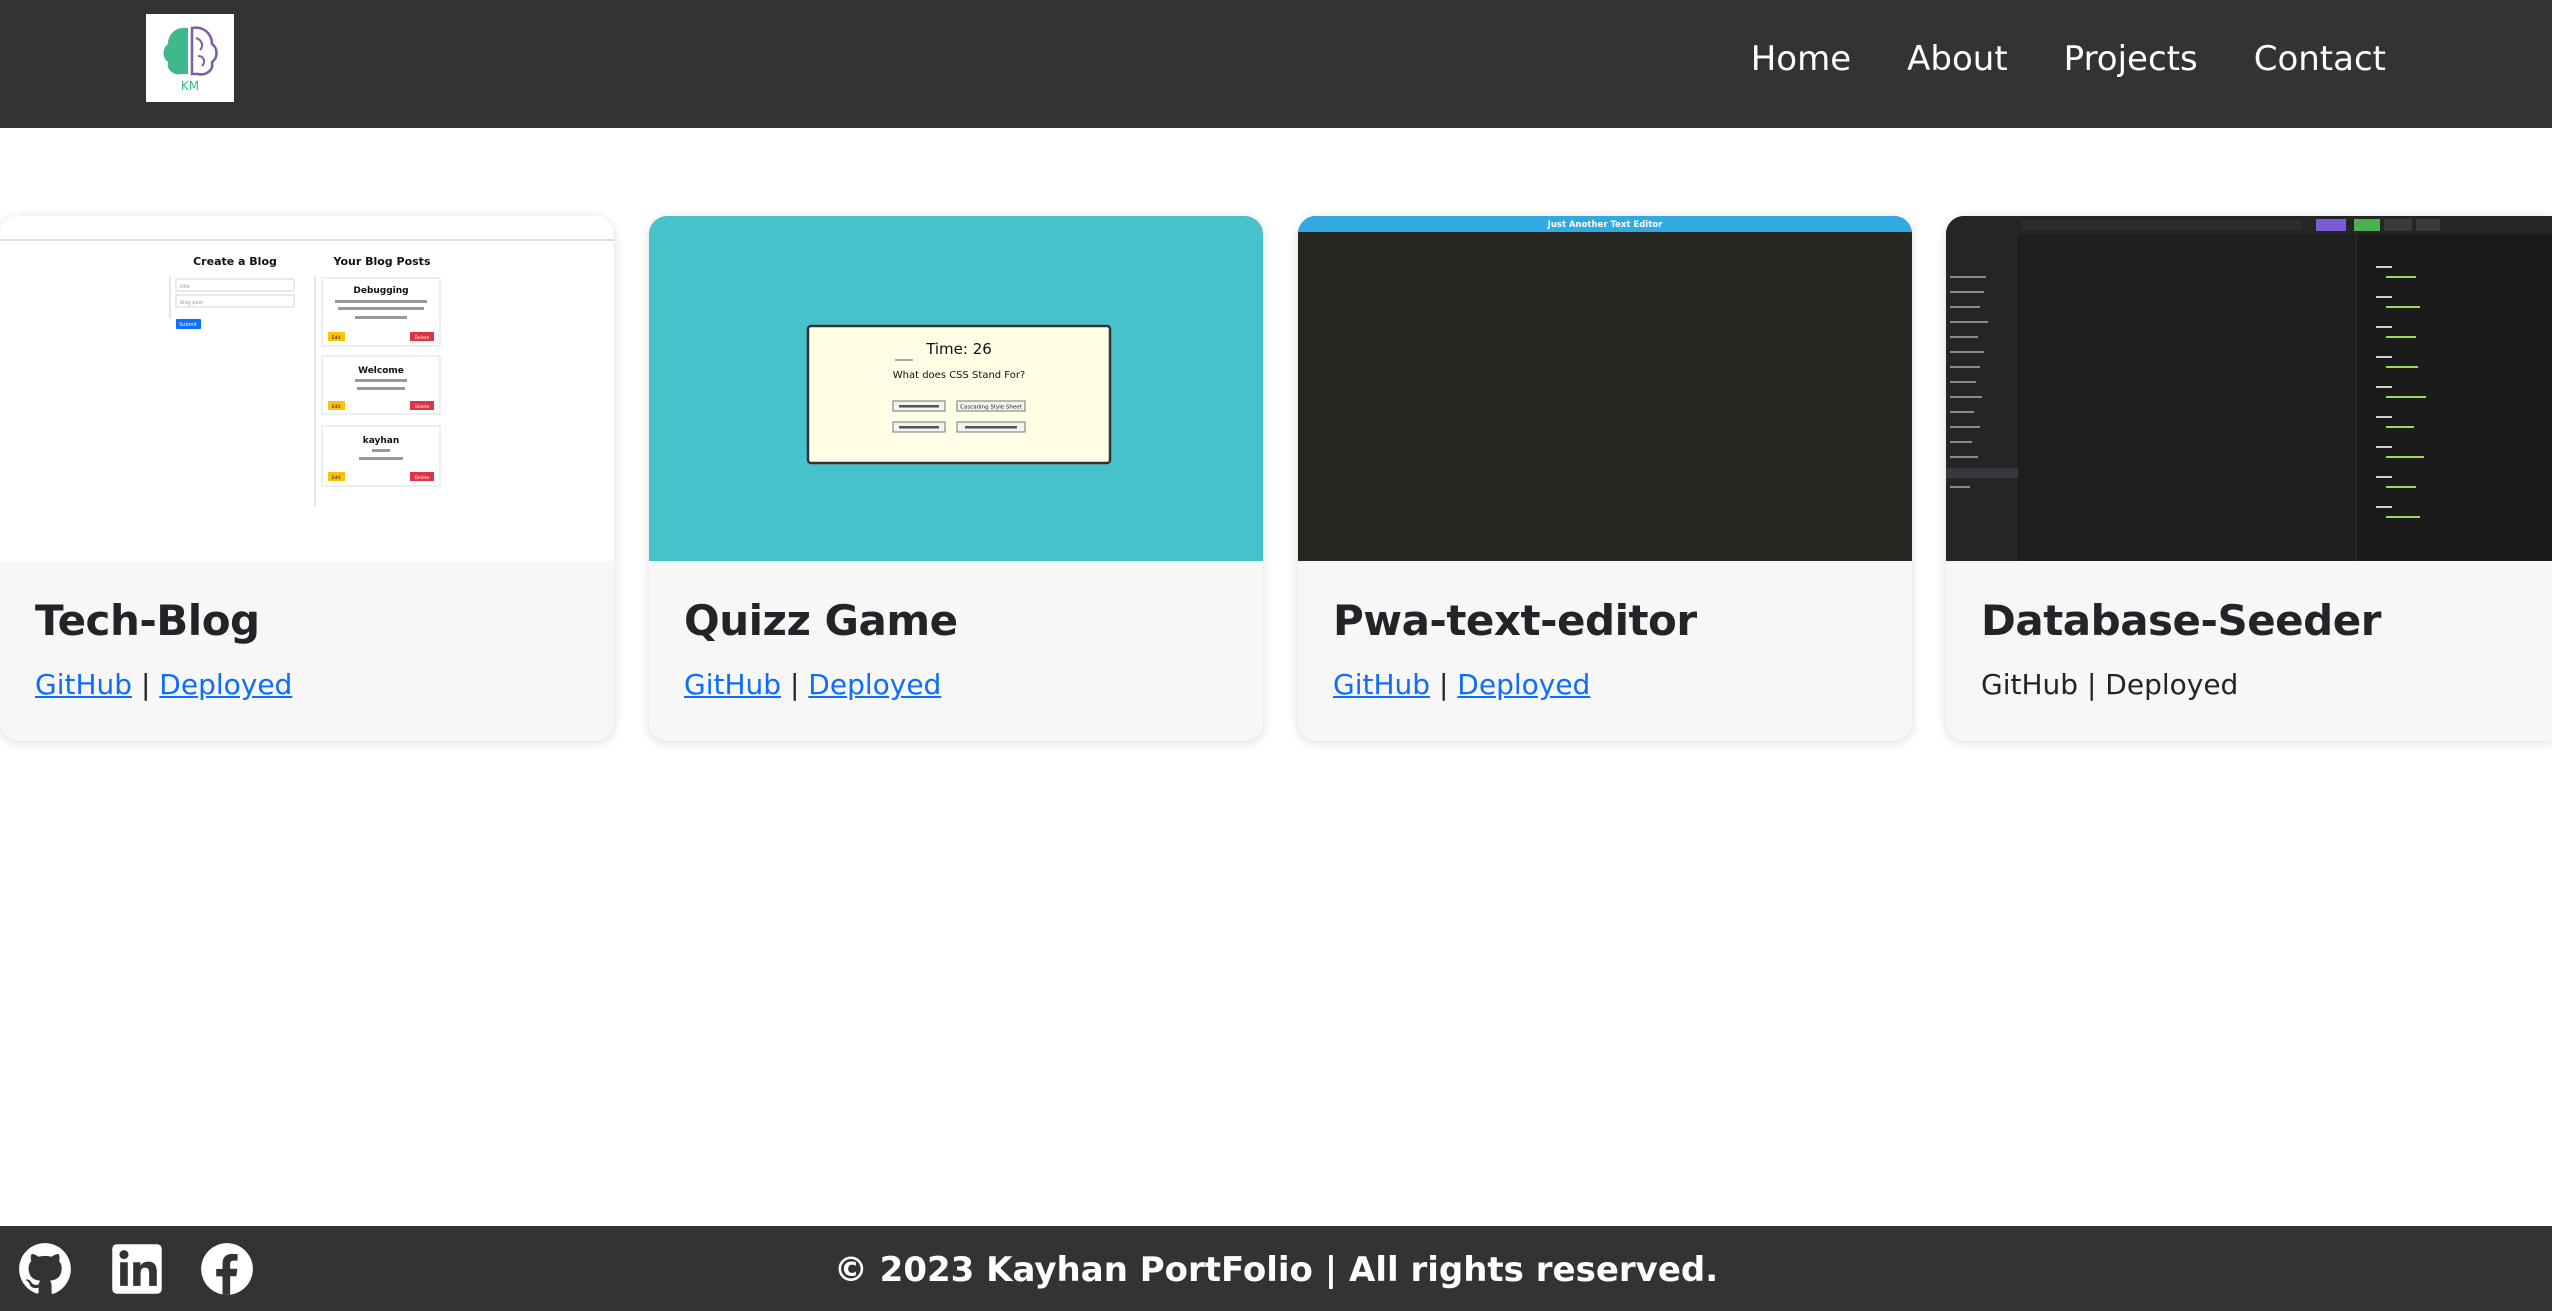  What do you see at coordinates (959, 375) in the screenshot?
I see `svg-text: What does CSS Stand For?` at bounding box center [959, 375].